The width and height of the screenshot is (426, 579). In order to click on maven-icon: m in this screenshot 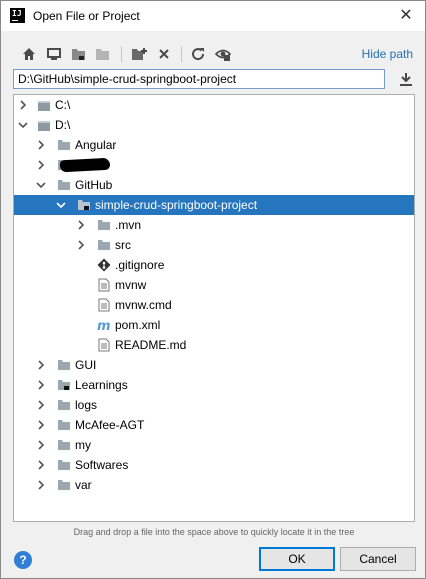, I will do `click(104, 325)`.